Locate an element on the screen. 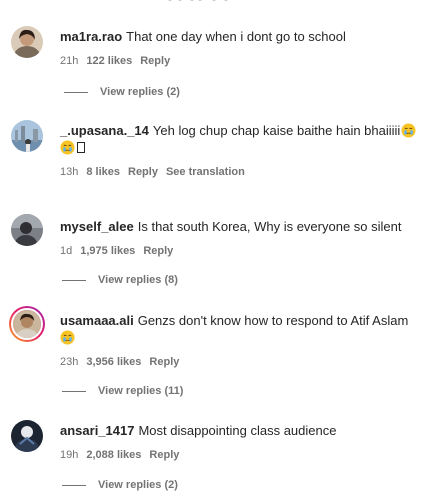 The height and width of the screenshot is (494, 433). avatar-image is located at coordinates (27, 324).